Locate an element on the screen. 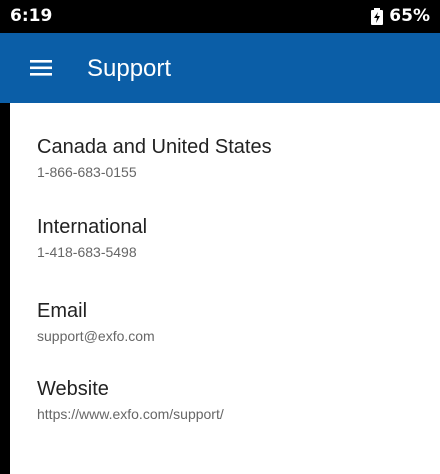 This screenshot has width=440, height=474. battery-charging-icon is located at coordinates (377, 16).